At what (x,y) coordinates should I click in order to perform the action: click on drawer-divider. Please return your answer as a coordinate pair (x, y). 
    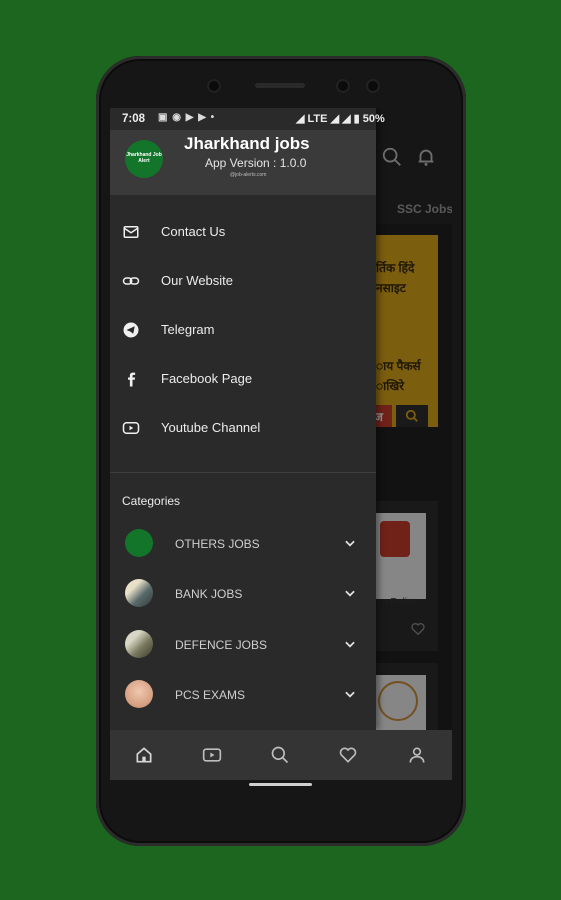
    Looking at the image, I should click on (243, 472).